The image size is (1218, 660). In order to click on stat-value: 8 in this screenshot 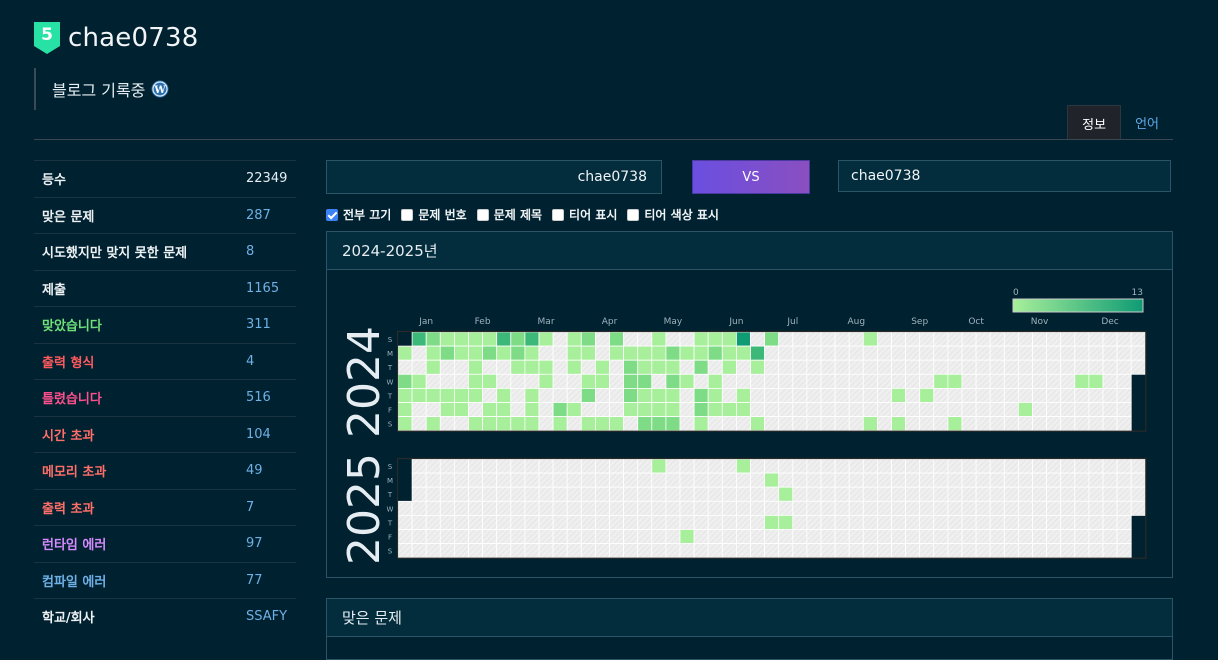, I will do `click(250, 251)`.